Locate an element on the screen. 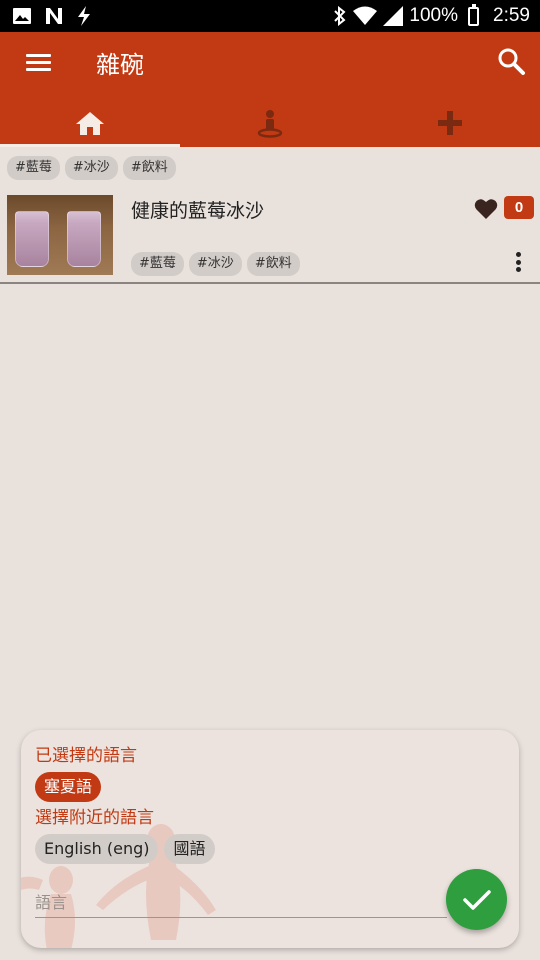 The height and width of the screenshot is (960, 540). recipe-tag: #飲料 is located at coordinates (273, 264).